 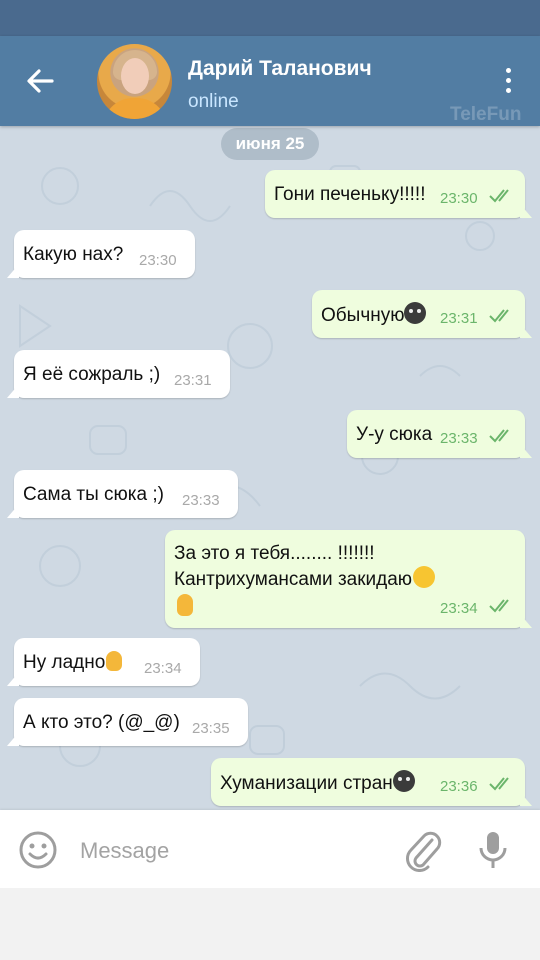 I want to click on message-text: У-у сюка, so click(x=394, y=434).